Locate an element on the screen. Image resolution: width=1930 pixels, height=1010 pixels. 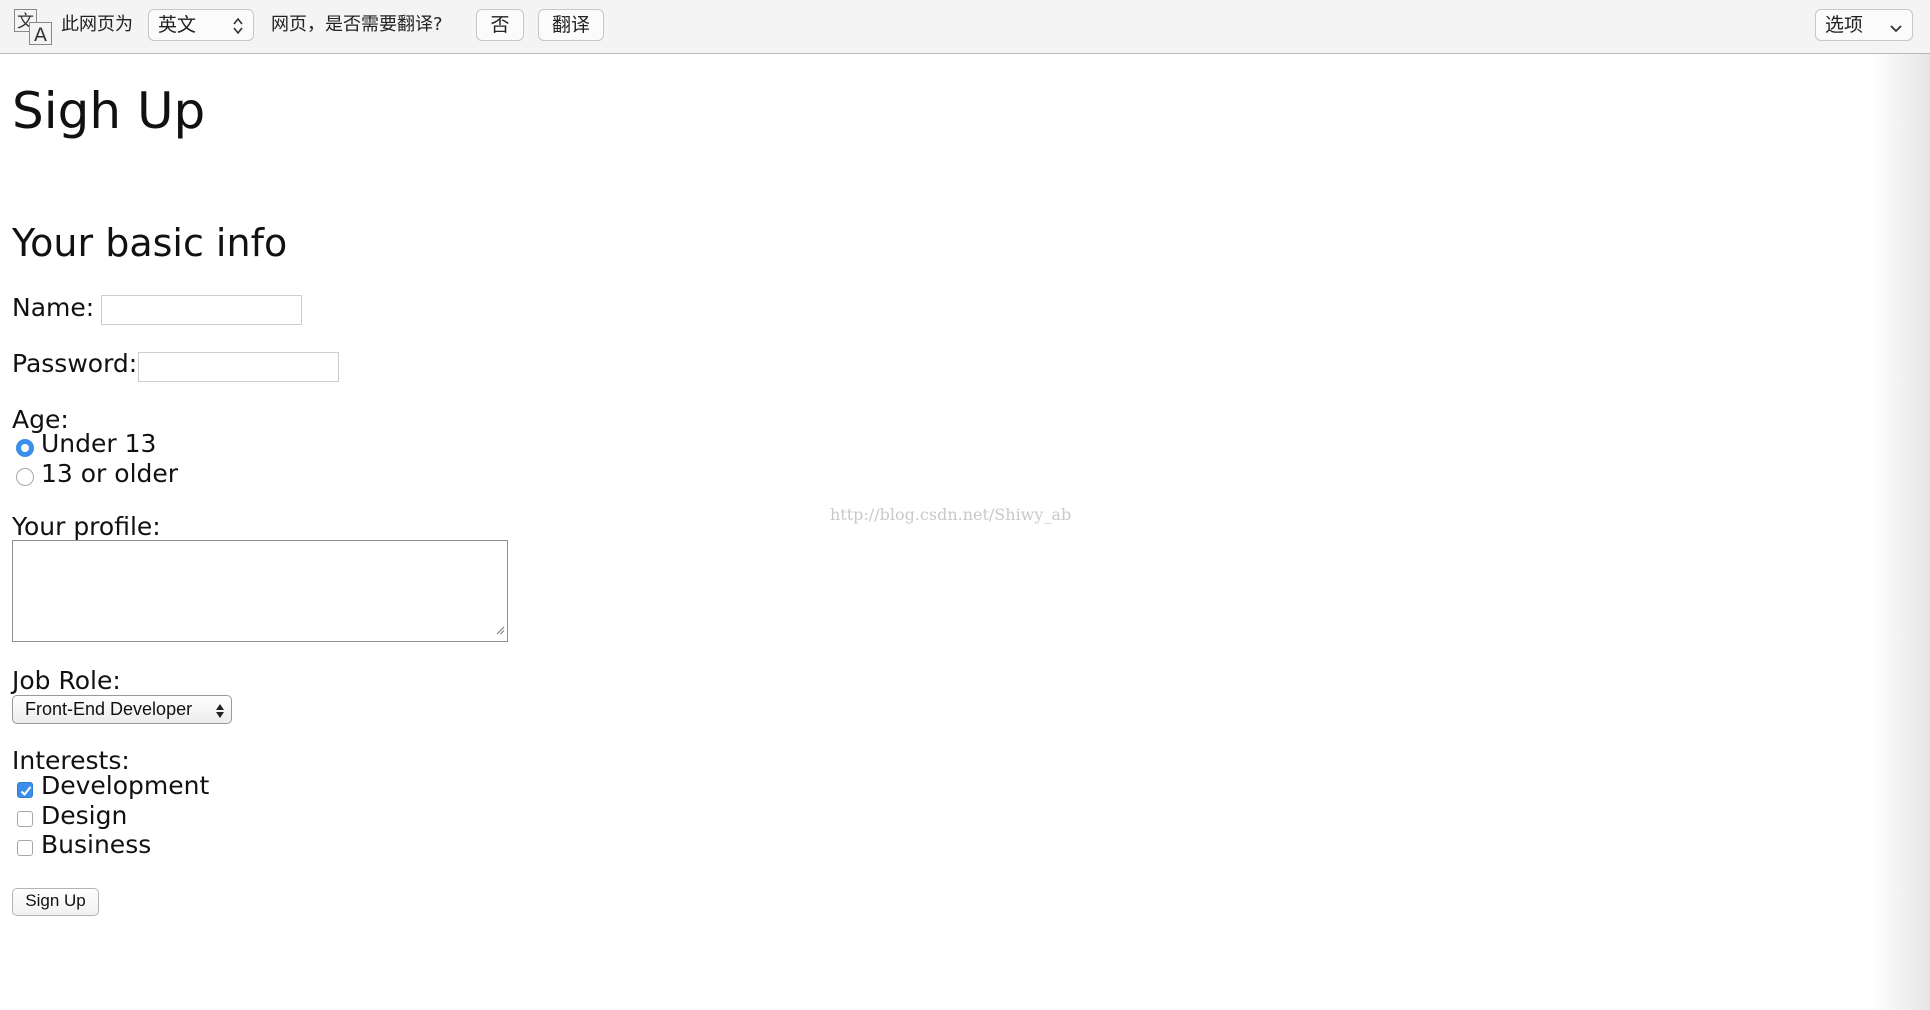
interest-checkbox-development is located at coordinates (25, 790).